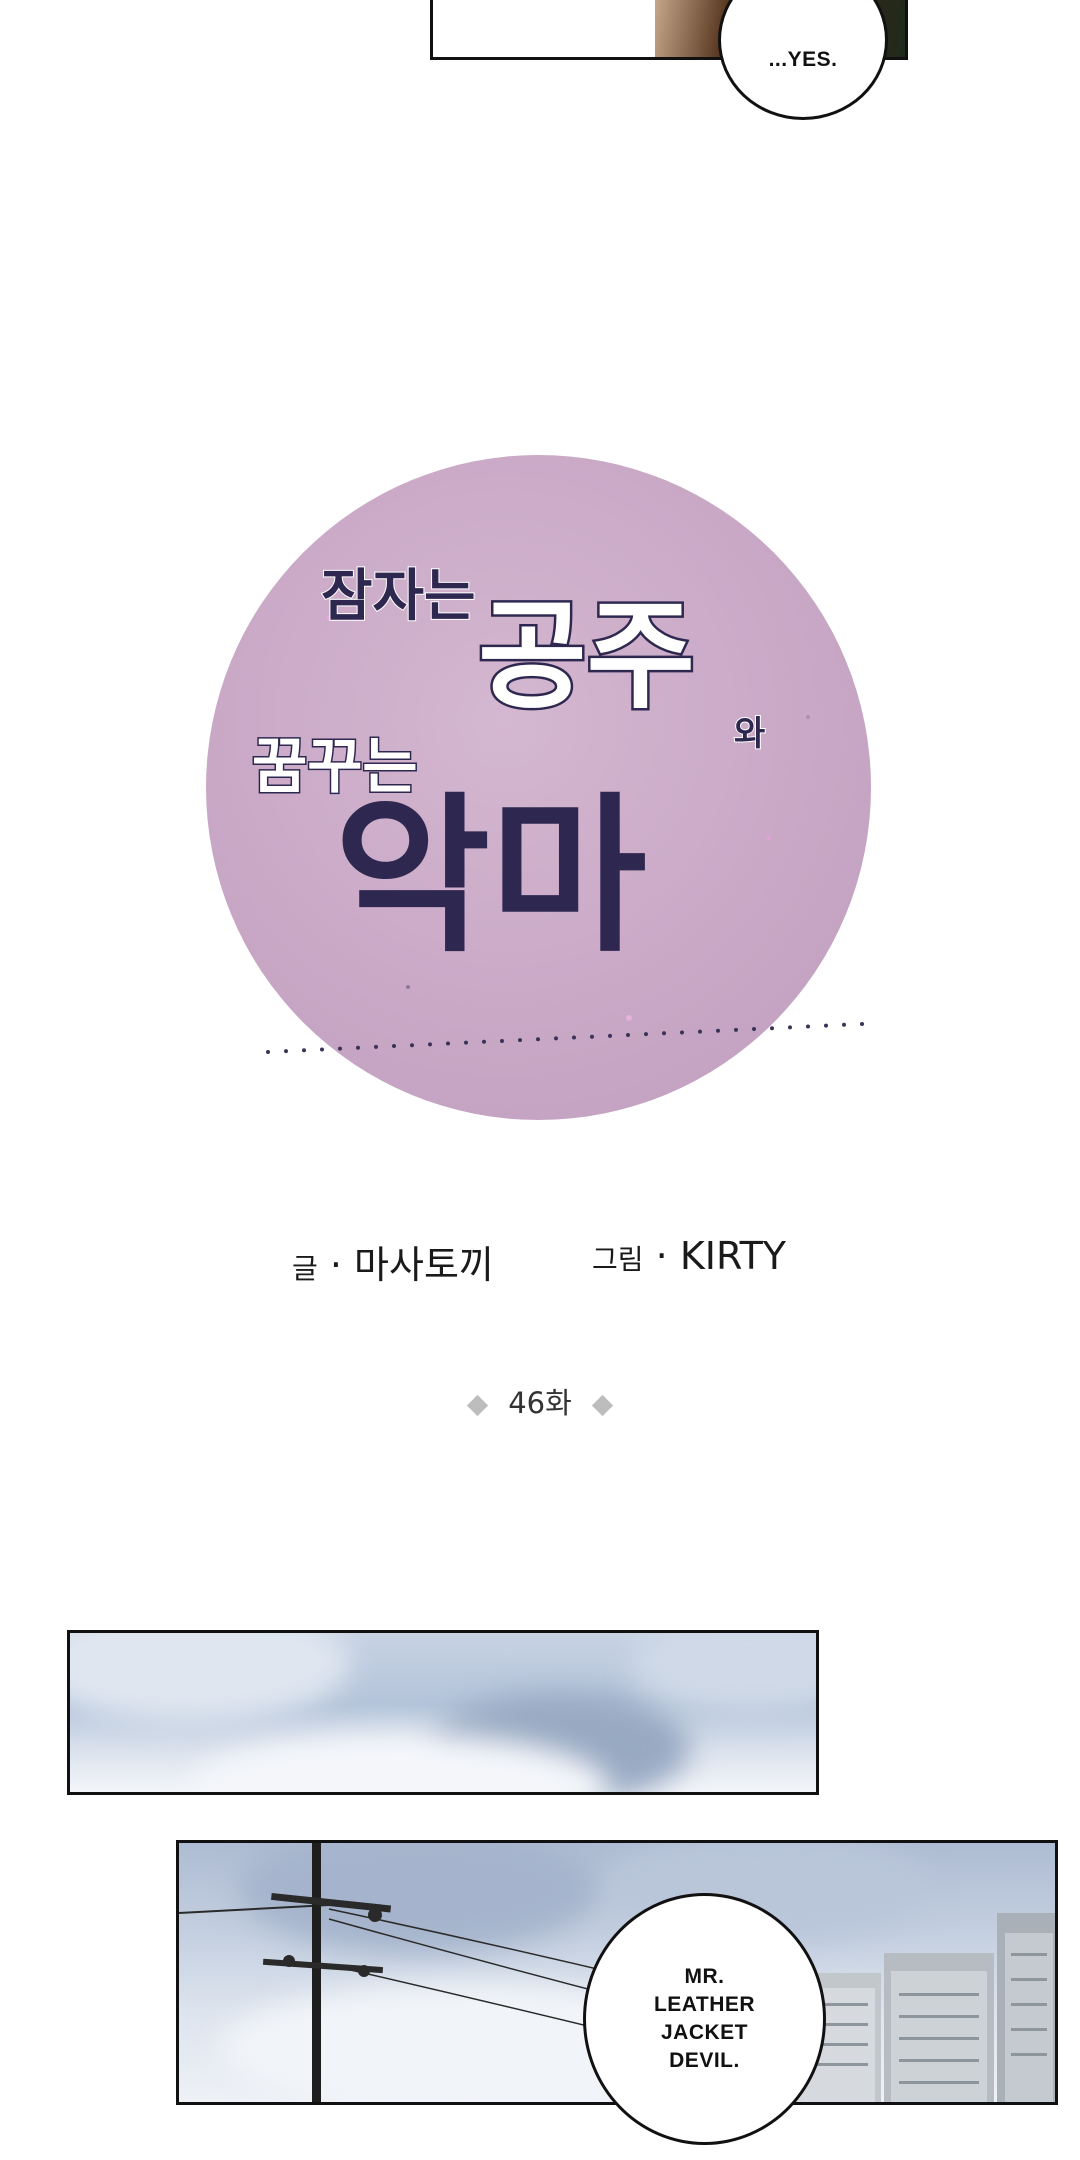 This screenshot has height=2160, width=1080. I want to click on speech-bubble-text: ...YES., so click(803, 59).